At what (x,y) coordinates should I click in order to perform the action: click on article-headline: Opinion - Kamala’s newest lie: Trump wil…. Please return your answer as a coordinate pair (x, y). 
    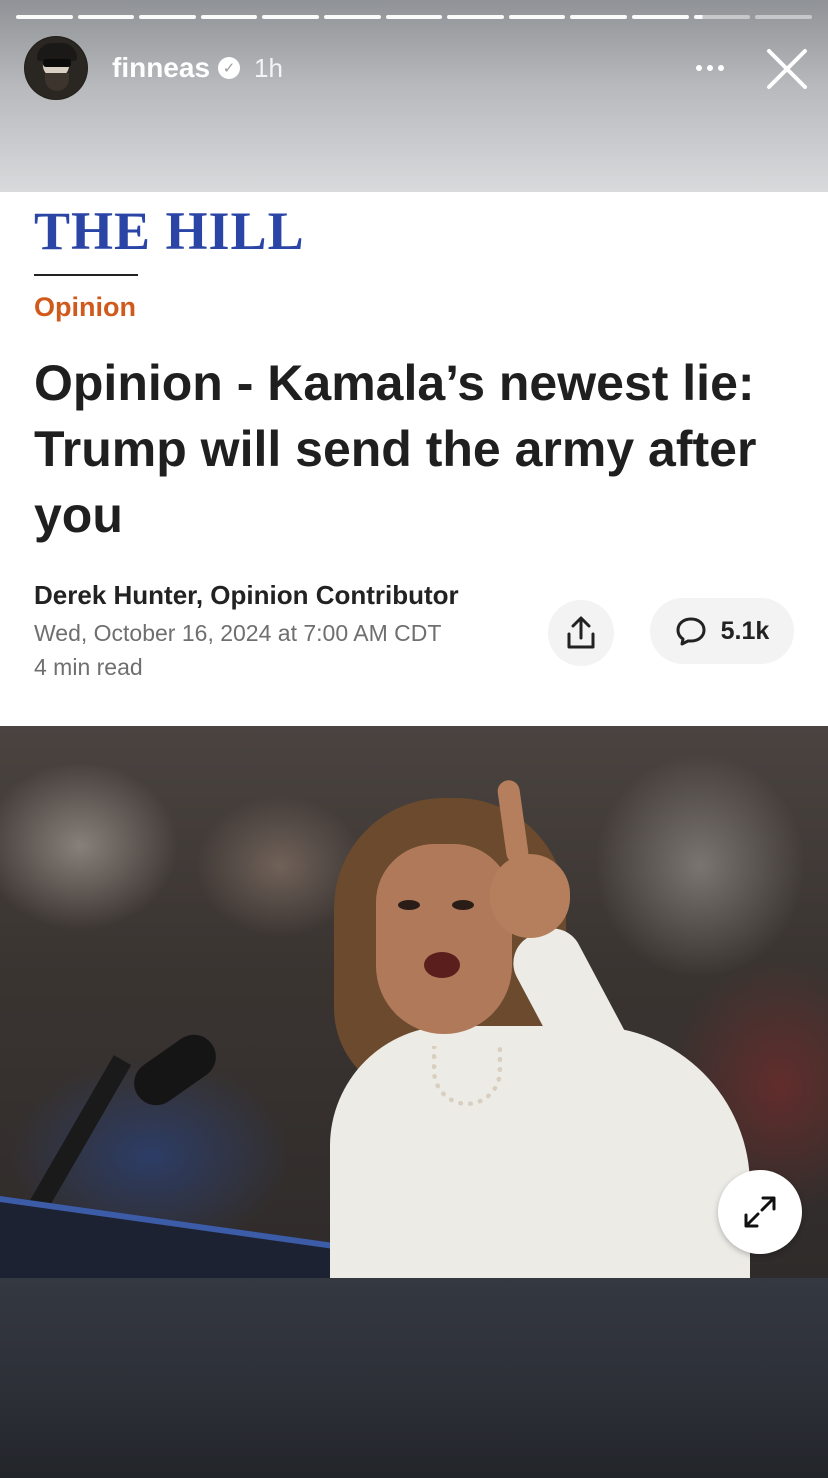
    Looking at the image, I should click on (395, 449).